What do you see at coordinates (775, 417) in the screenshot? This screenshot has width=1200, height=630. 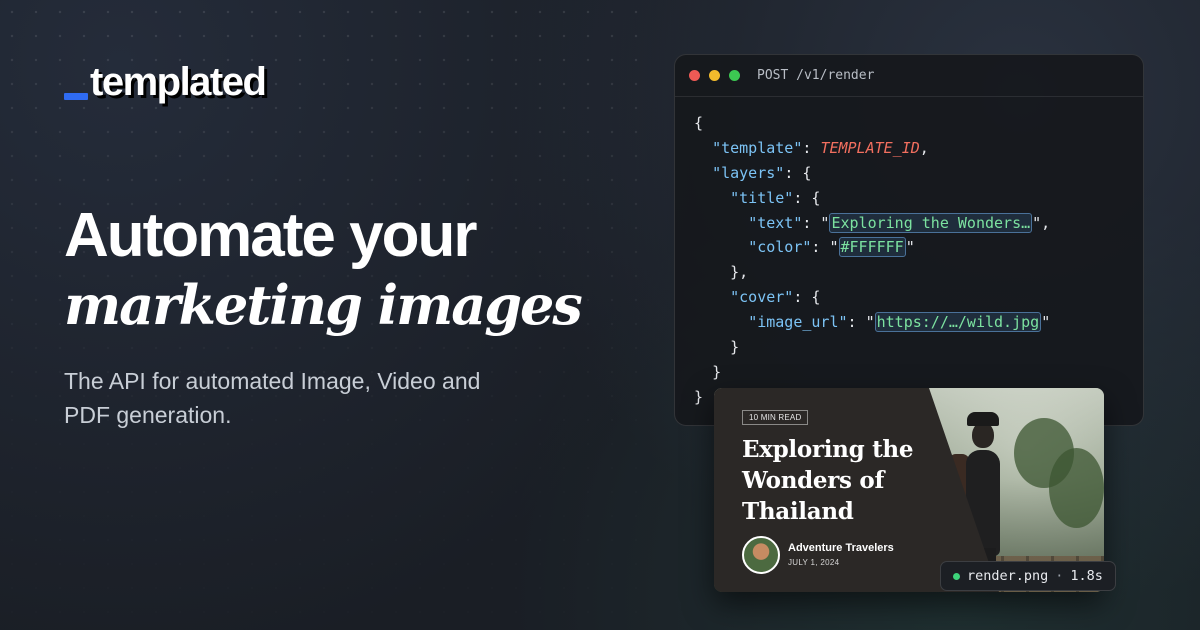 I see `read-time-badge: 10 MIN READ` at bounding box center [775, 417].